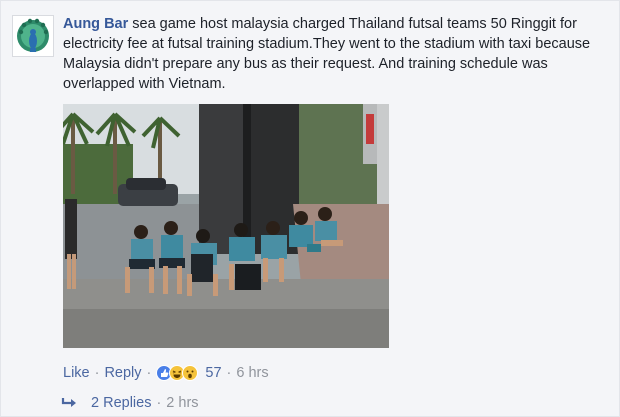 The height and width of the screenshot is (417, 620). Describe the element at coordinates (177, 373) in the screenshot. I see `reactions-summary` at that location.